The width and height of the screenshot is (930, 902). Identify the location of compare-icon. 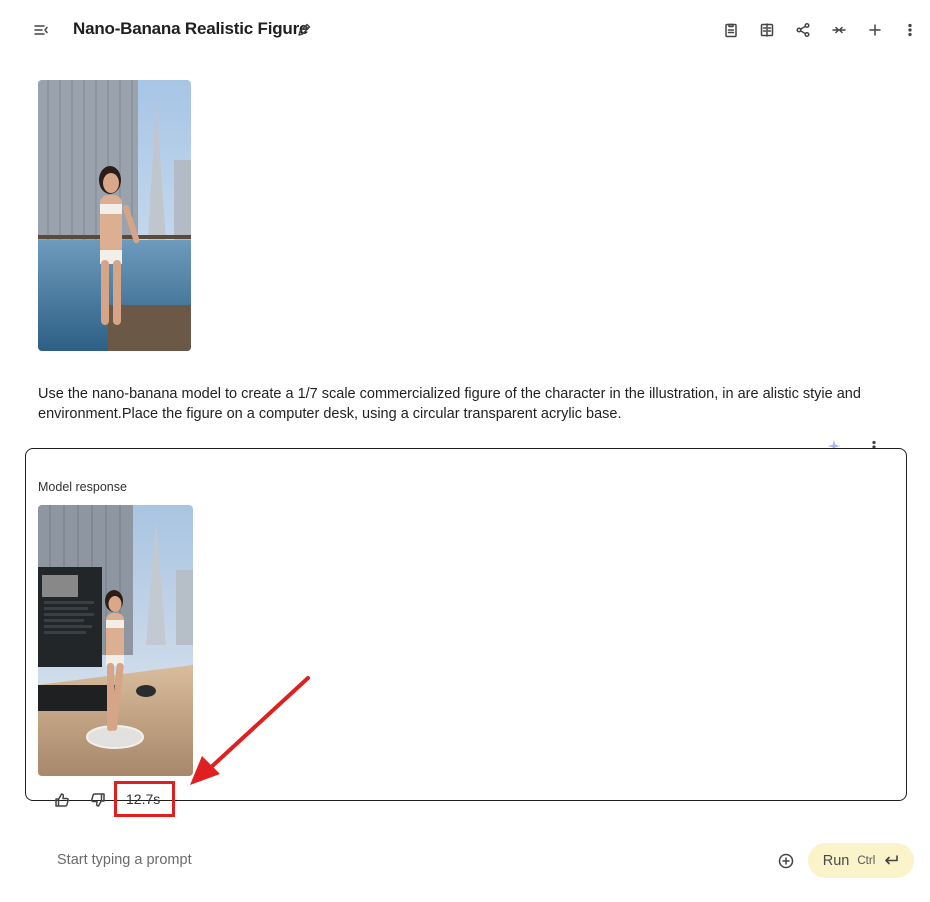
(767, 30).